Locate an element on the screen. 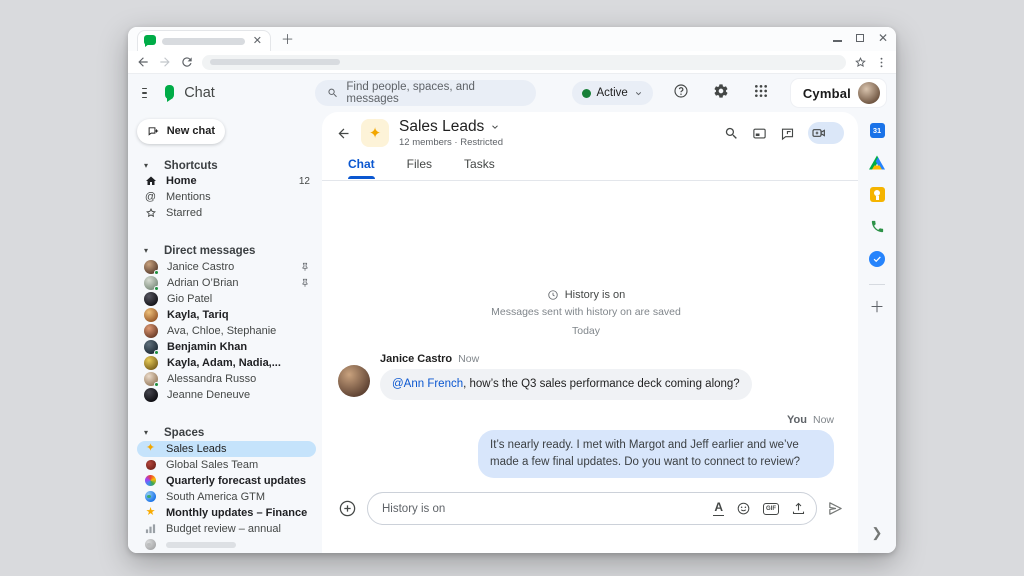 This screenshot has height=576, width=1024. calendar-app-icon: 31 is located at coordinates (877, 130).